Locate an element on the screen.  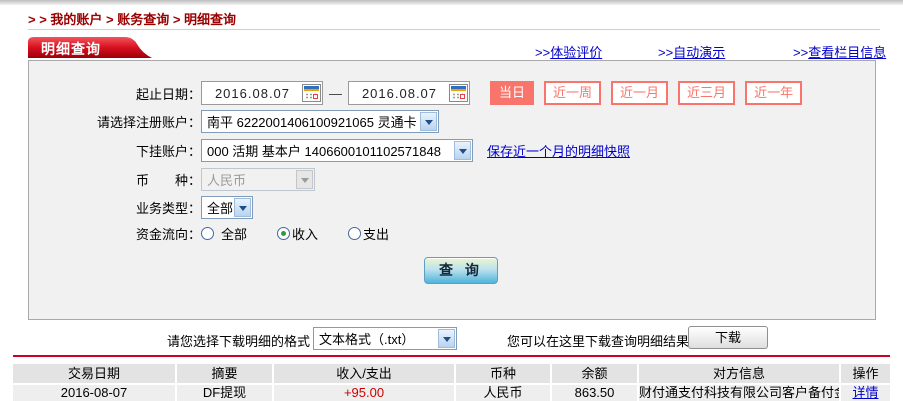
radio-flow-income-label: 收入 is located at coordinates (305, 233).